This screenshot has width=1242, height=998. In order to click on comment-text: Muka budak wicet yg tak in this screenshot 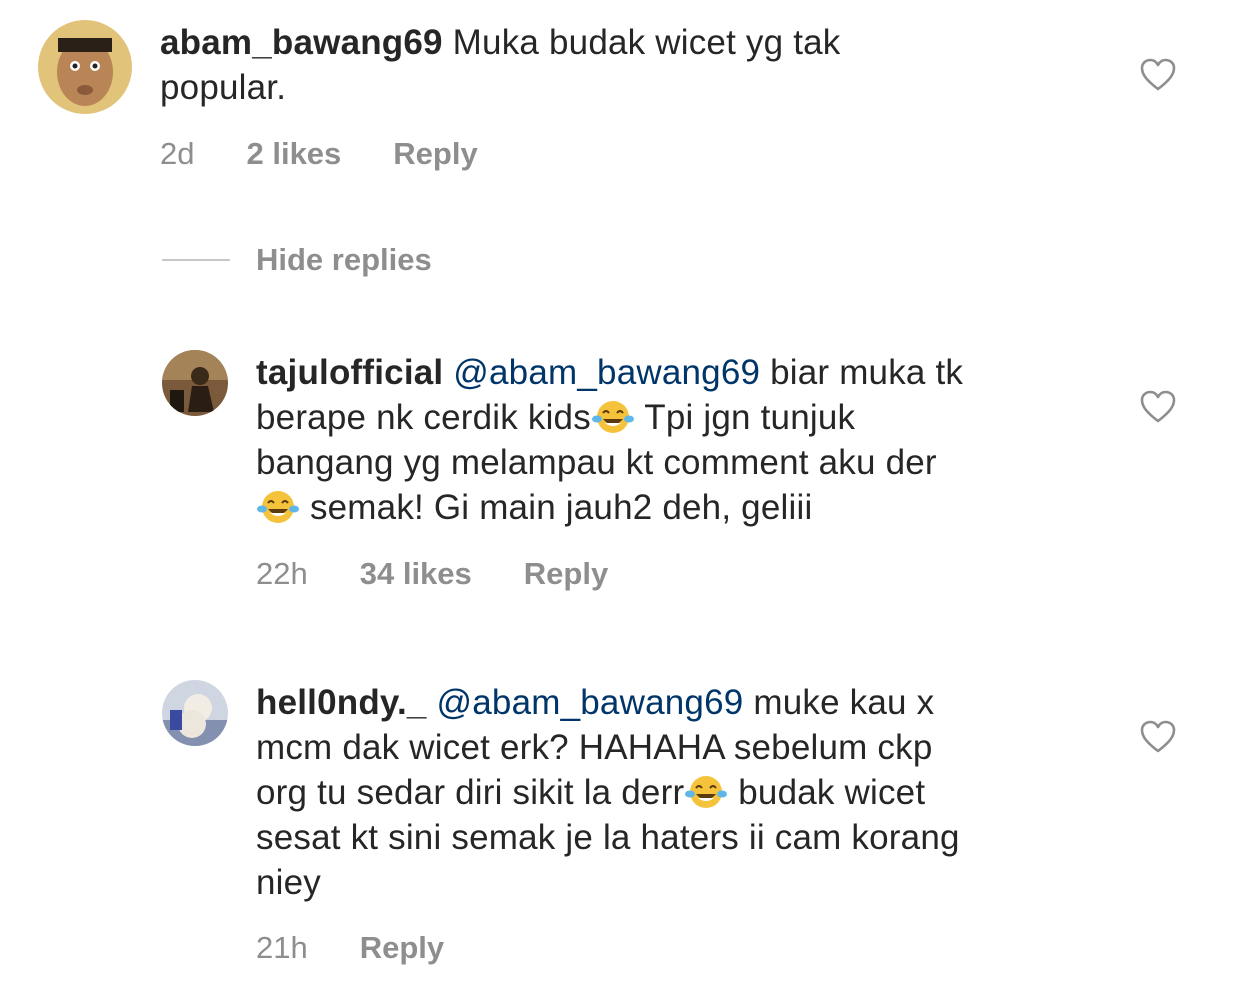, I will do `click(646, 42)`.